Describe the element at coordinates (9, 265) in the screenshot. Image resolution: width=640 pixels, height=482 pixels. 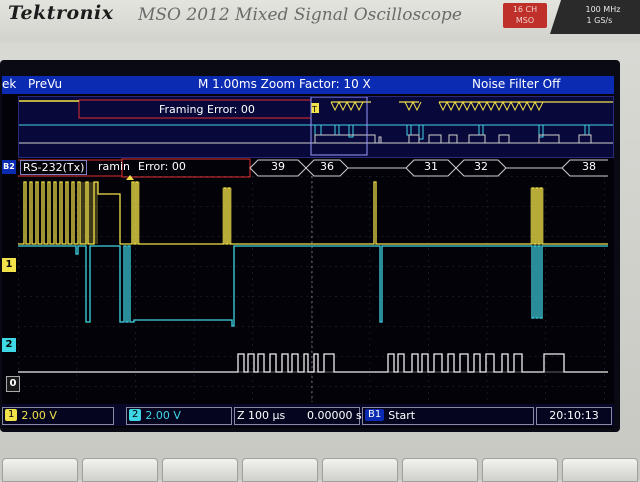
I see `ch1-ground-marker: 1` at that location.